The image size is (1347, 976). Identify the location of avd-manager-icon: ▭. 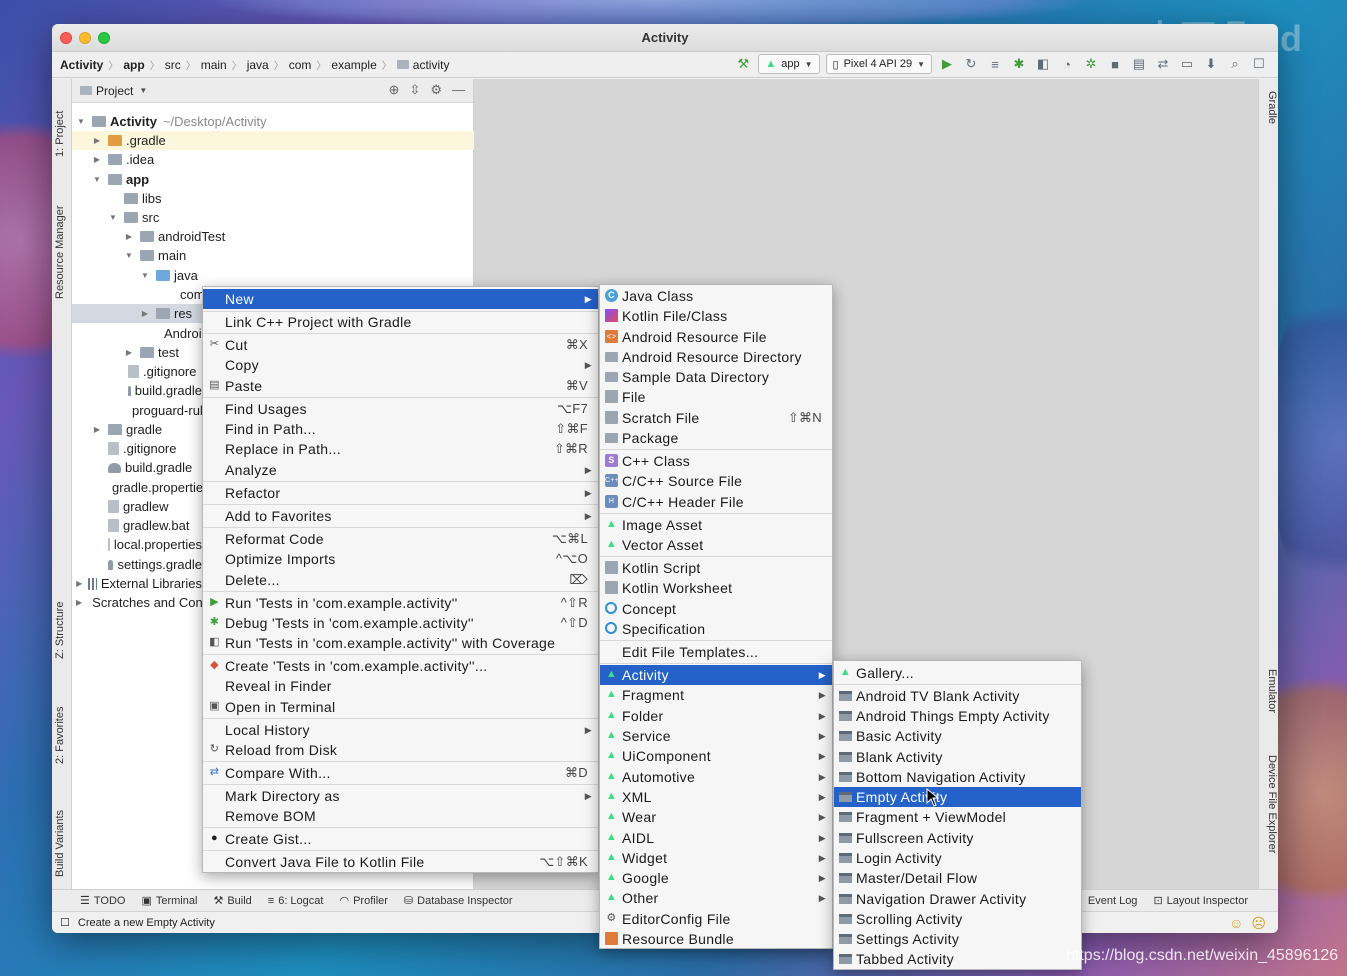
(1187, 64).